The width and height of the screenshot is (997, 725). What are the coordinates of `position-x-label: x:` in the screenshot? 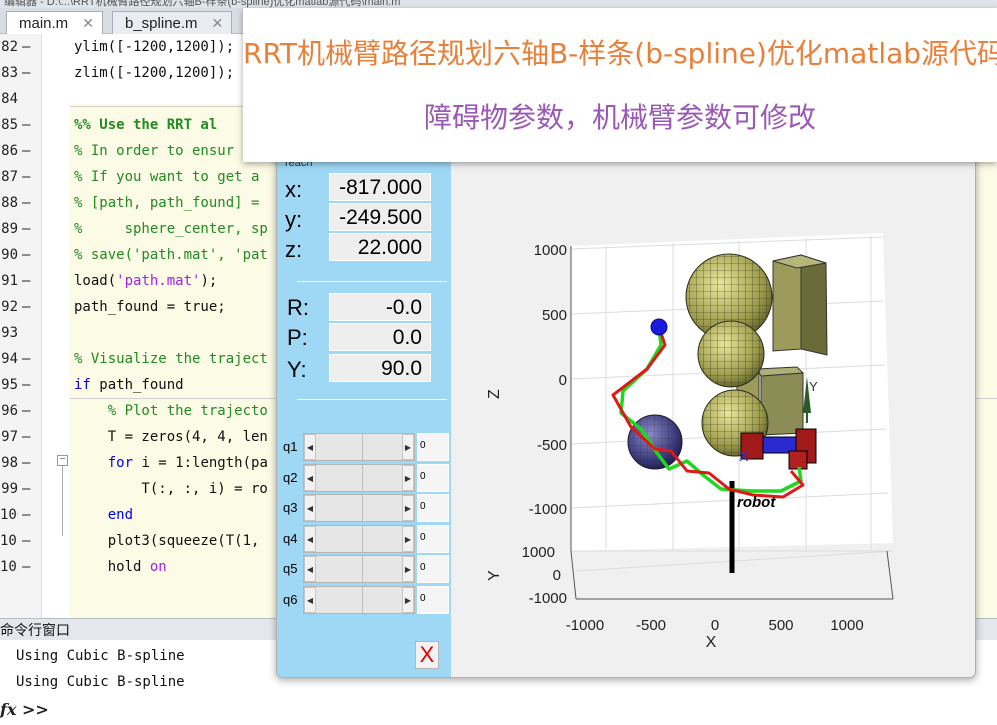 It's located at (294, 189).